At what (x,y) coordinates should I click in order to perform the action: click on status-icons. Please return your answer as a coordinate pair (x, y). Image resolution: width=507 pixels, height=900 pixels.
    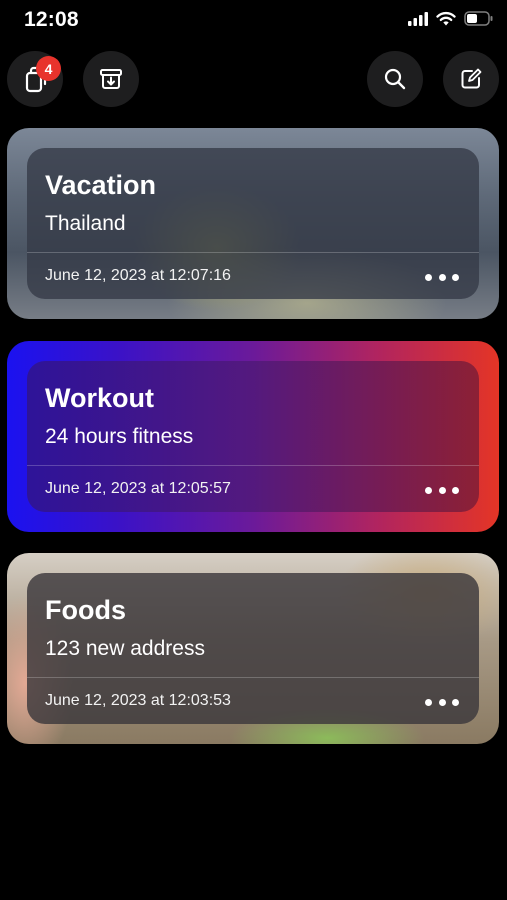
    Looking at the image, I should click on (450, 18).